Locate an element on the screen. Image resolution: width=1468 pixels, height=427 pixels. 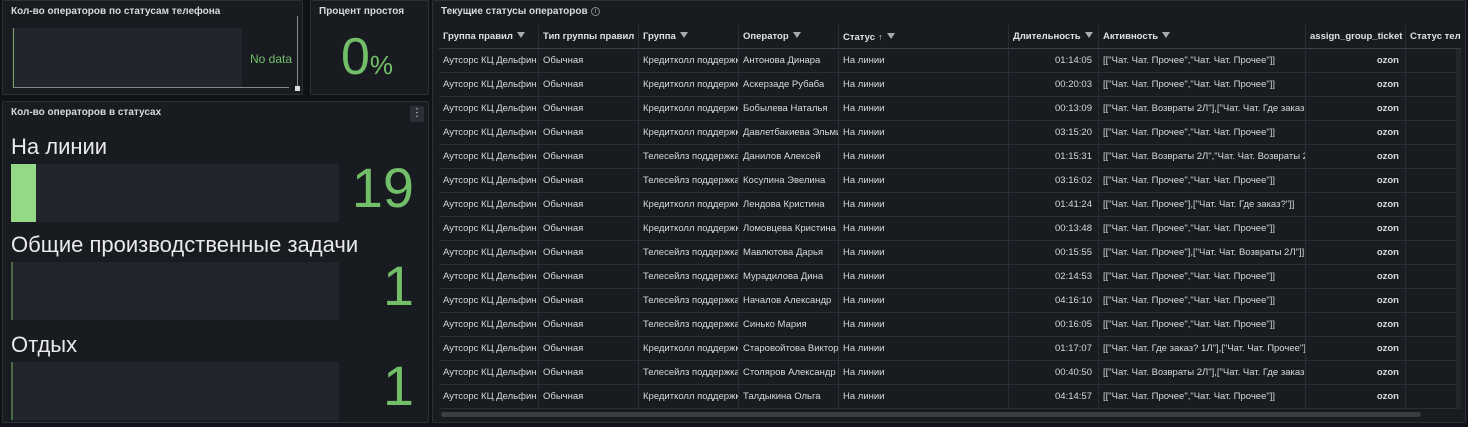
table-cell: 02:14:53 is located at coordinates (1054, 277).